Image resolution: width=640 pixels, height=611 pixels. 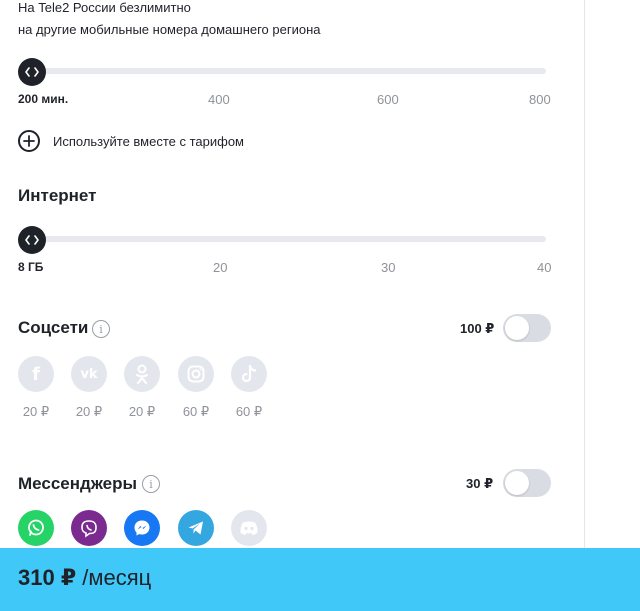 What do you see at coordinates (148, 141) in the screenshot?
I see `add-option-label: Используйте вместе с тарифом` at bounding box center [148, 141].